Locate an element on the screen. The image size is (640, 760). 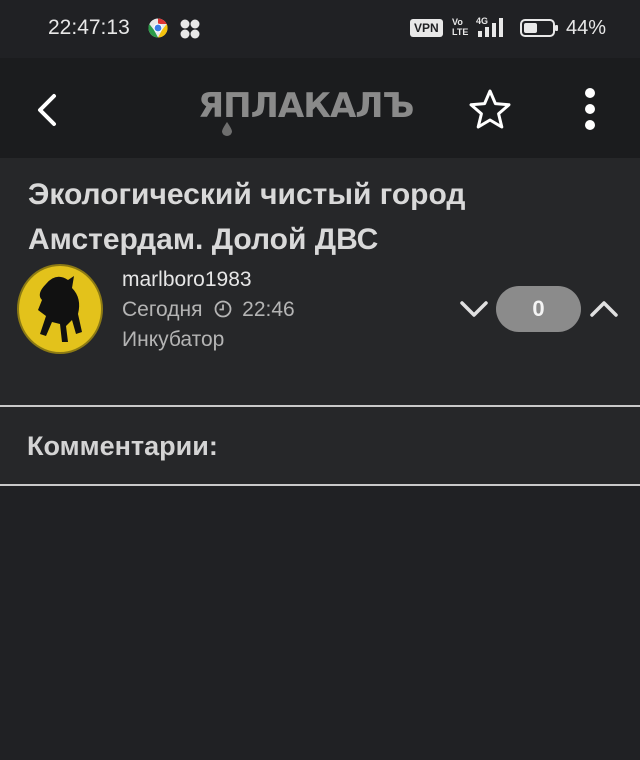
app-bar: ЯПЛАКАЛЪ is located at coordinates (320, 108).